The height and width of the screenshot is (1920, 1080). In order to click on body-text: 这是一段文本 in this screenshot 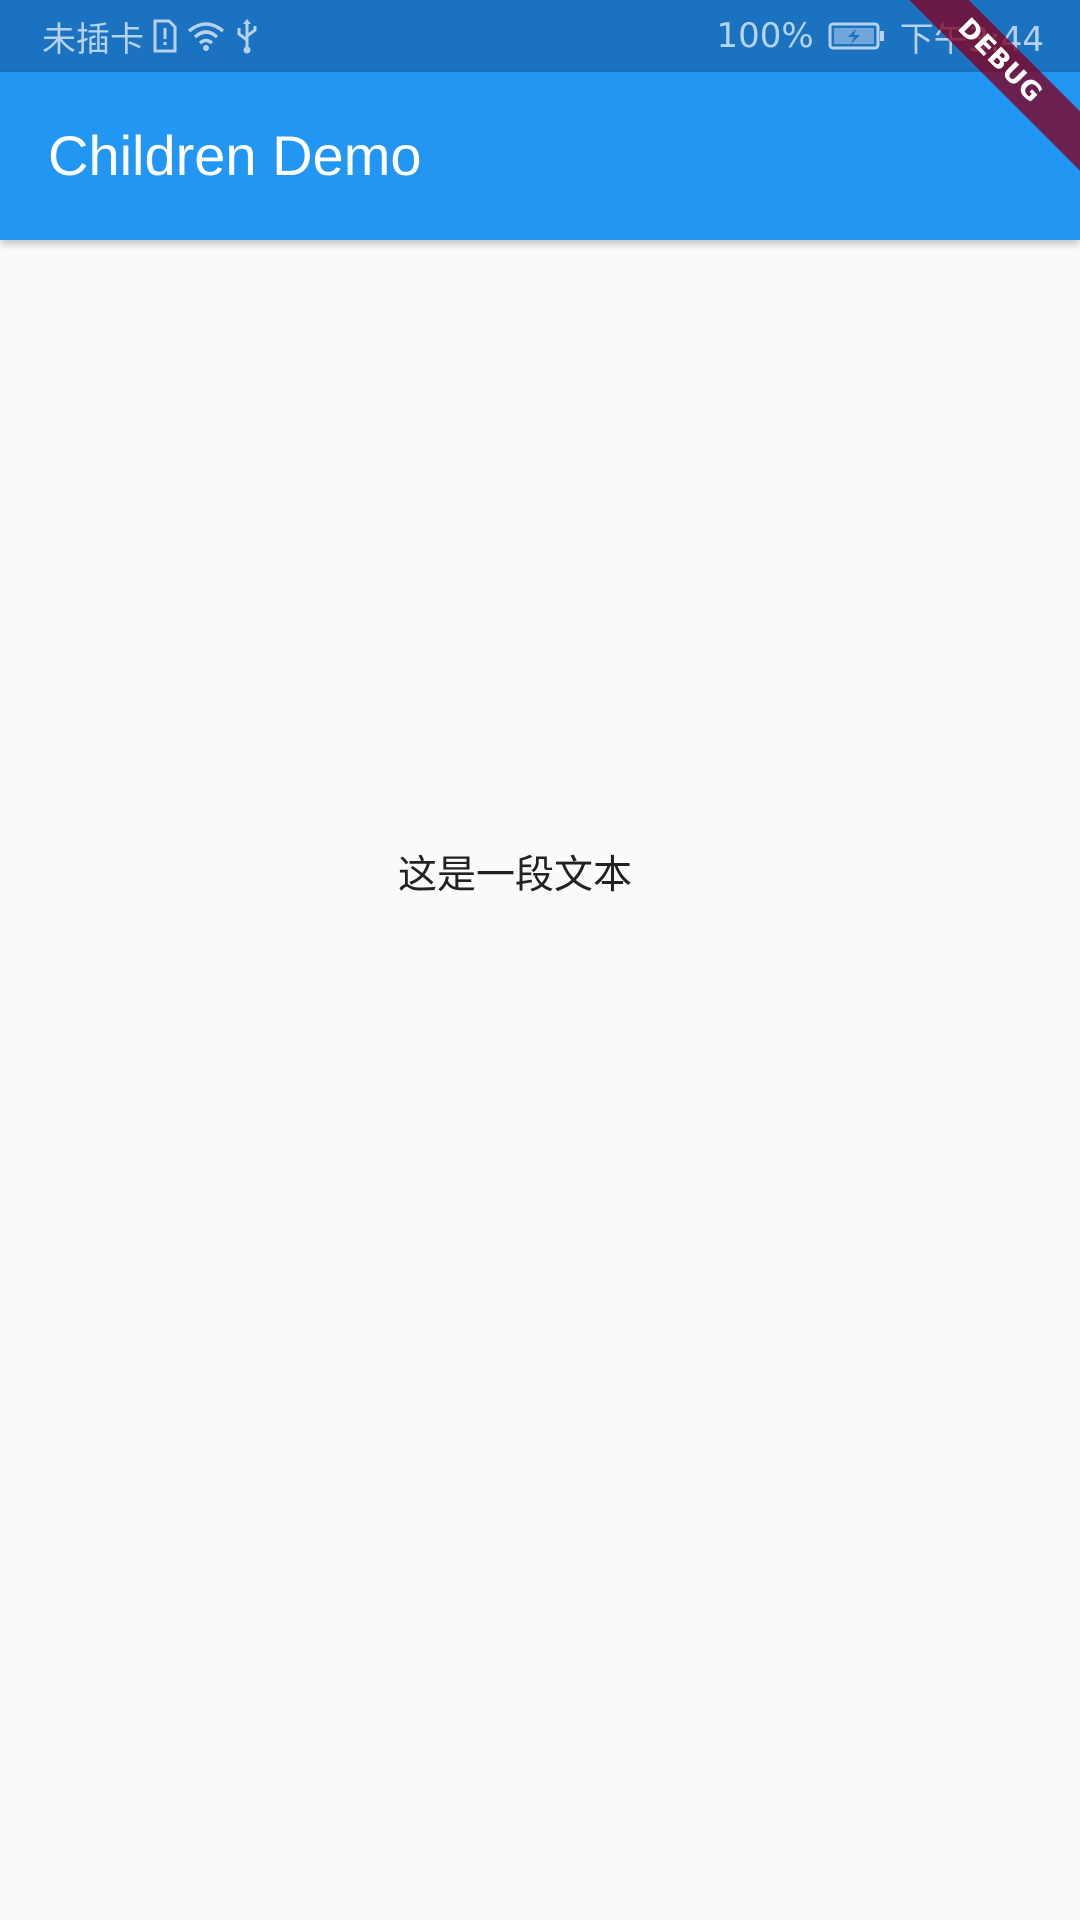, I will do `click(514, 875)`.